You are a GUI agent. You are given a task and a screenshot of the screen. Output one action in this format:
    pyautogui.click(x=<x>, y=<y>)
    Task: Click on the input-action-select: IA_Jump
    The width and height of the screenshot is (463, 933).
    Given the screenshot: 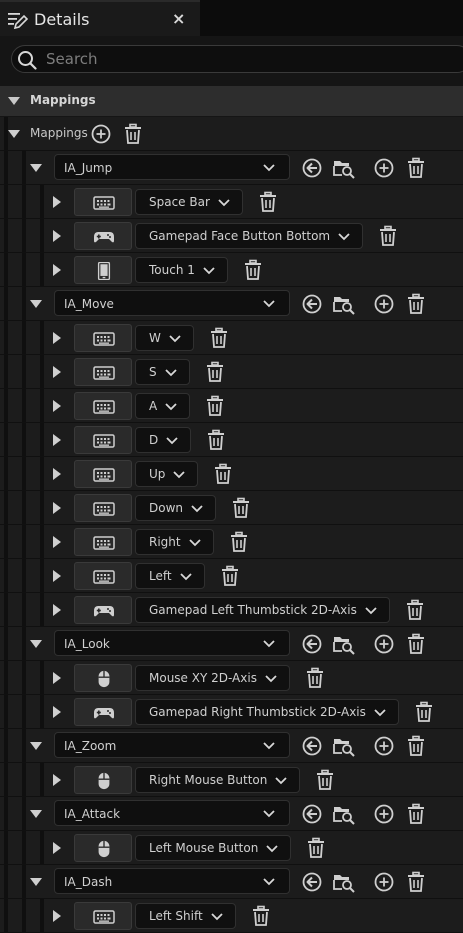 What is the action you would take?
    pyautogui.click(x=172, y=167)
    